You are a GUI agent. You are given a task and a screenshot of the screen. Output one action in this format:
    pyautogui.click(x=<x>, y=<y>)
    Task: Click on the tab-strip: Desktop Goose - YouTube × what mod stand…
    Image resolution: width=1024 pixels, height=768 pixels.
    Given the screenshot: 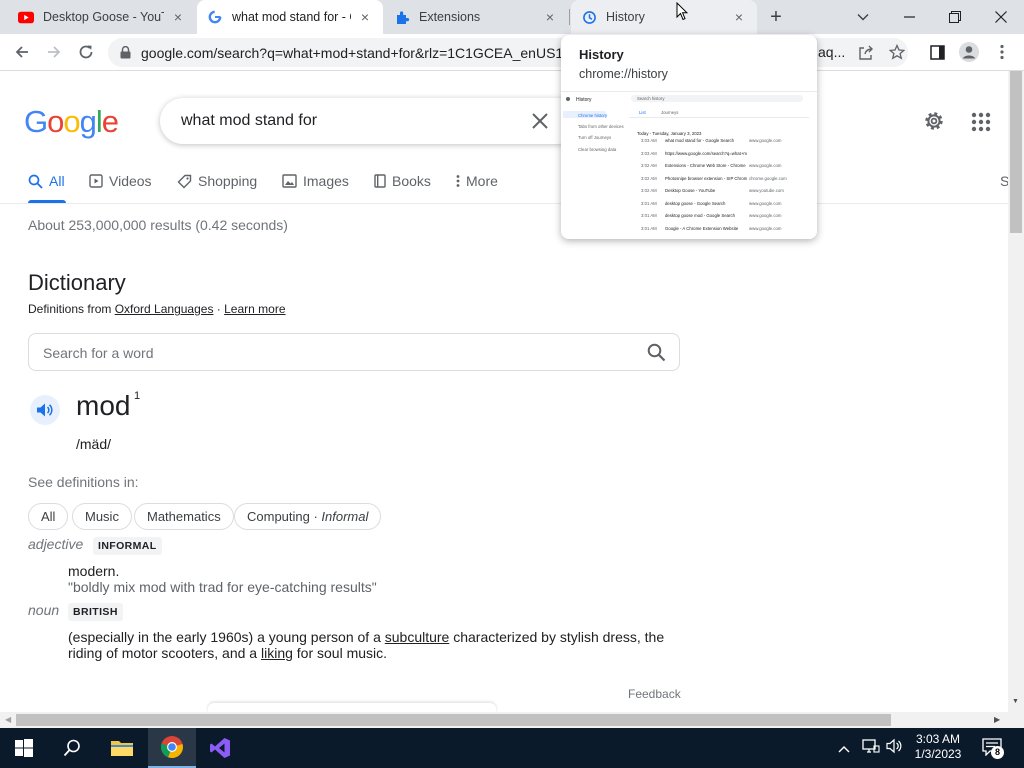 What is the action you would take?
    pyautogui.click(x=512, y=17)
    